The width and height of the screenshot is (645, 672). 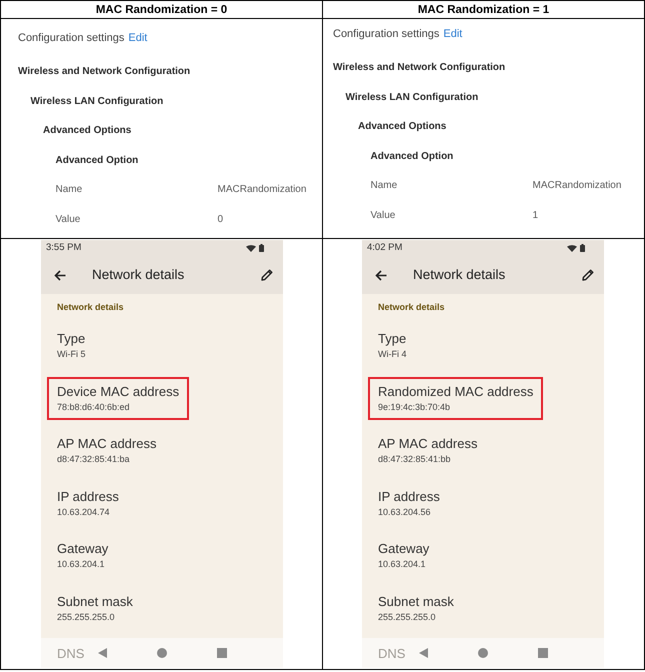 I want to click on item-value: d8:47:32:85:41:ba, so click(x=93, y=459).